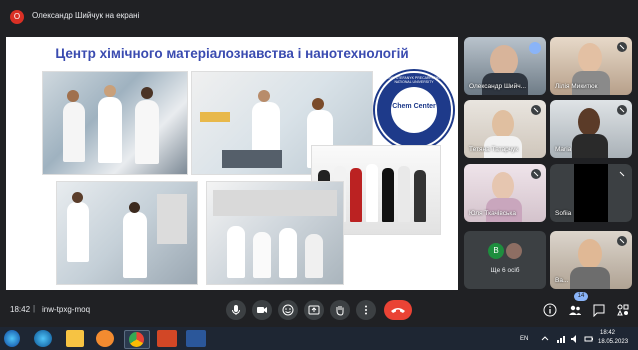  What do you see at coordinates (505, 129) in the screenshot?
I see `participant-tile: Тетяна Татарчук` at bounding box center [505, 129].